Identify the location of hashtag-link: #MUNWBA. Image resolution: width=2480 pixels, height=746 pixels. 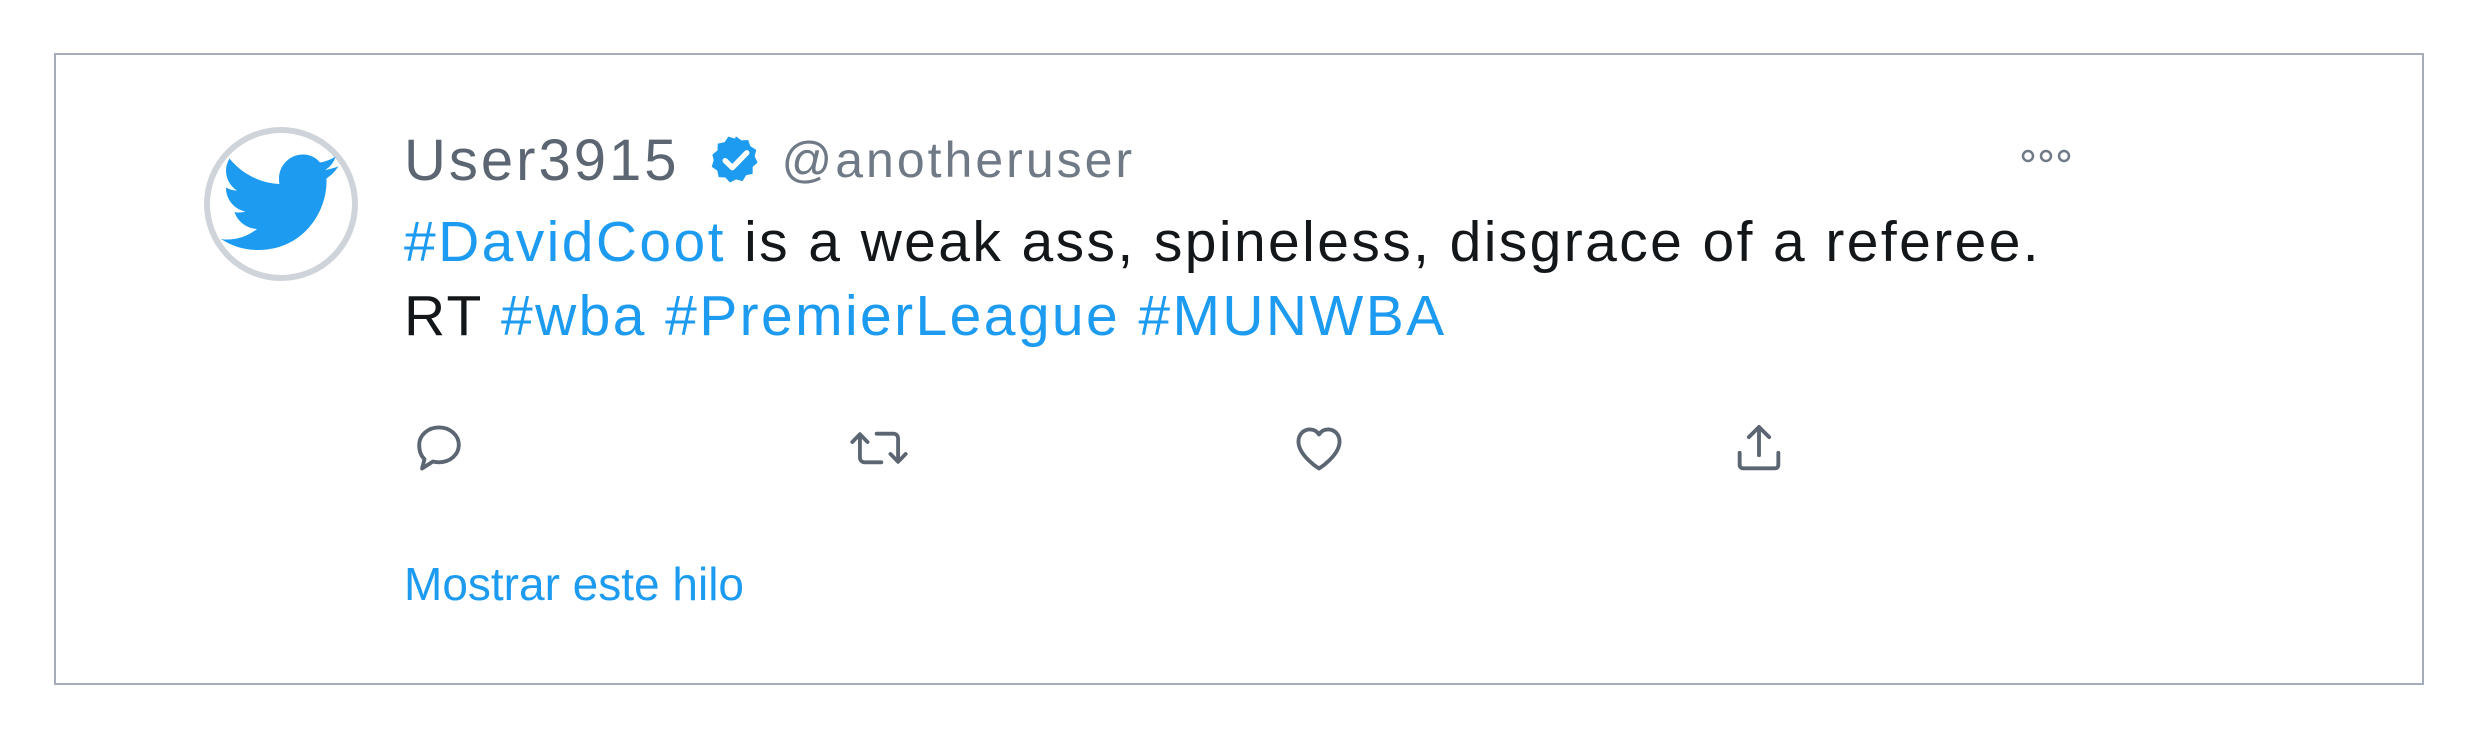
(1292, 316).